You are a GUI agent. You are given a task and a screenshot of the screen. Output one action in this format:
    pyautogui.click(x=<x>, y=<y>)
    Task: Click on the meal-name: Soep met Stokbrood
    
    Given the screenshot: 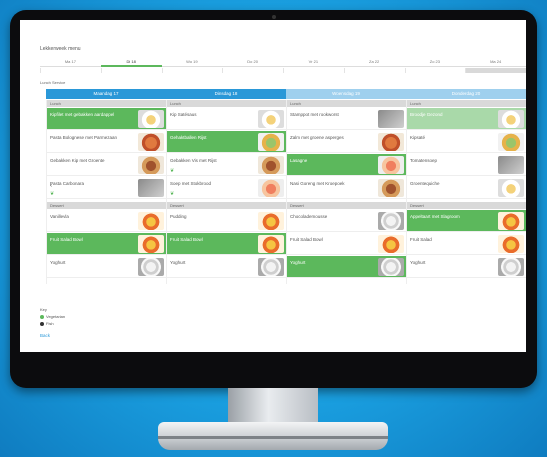 What is the action you would take?
    pyautogui.click(x=191, y=183)
    